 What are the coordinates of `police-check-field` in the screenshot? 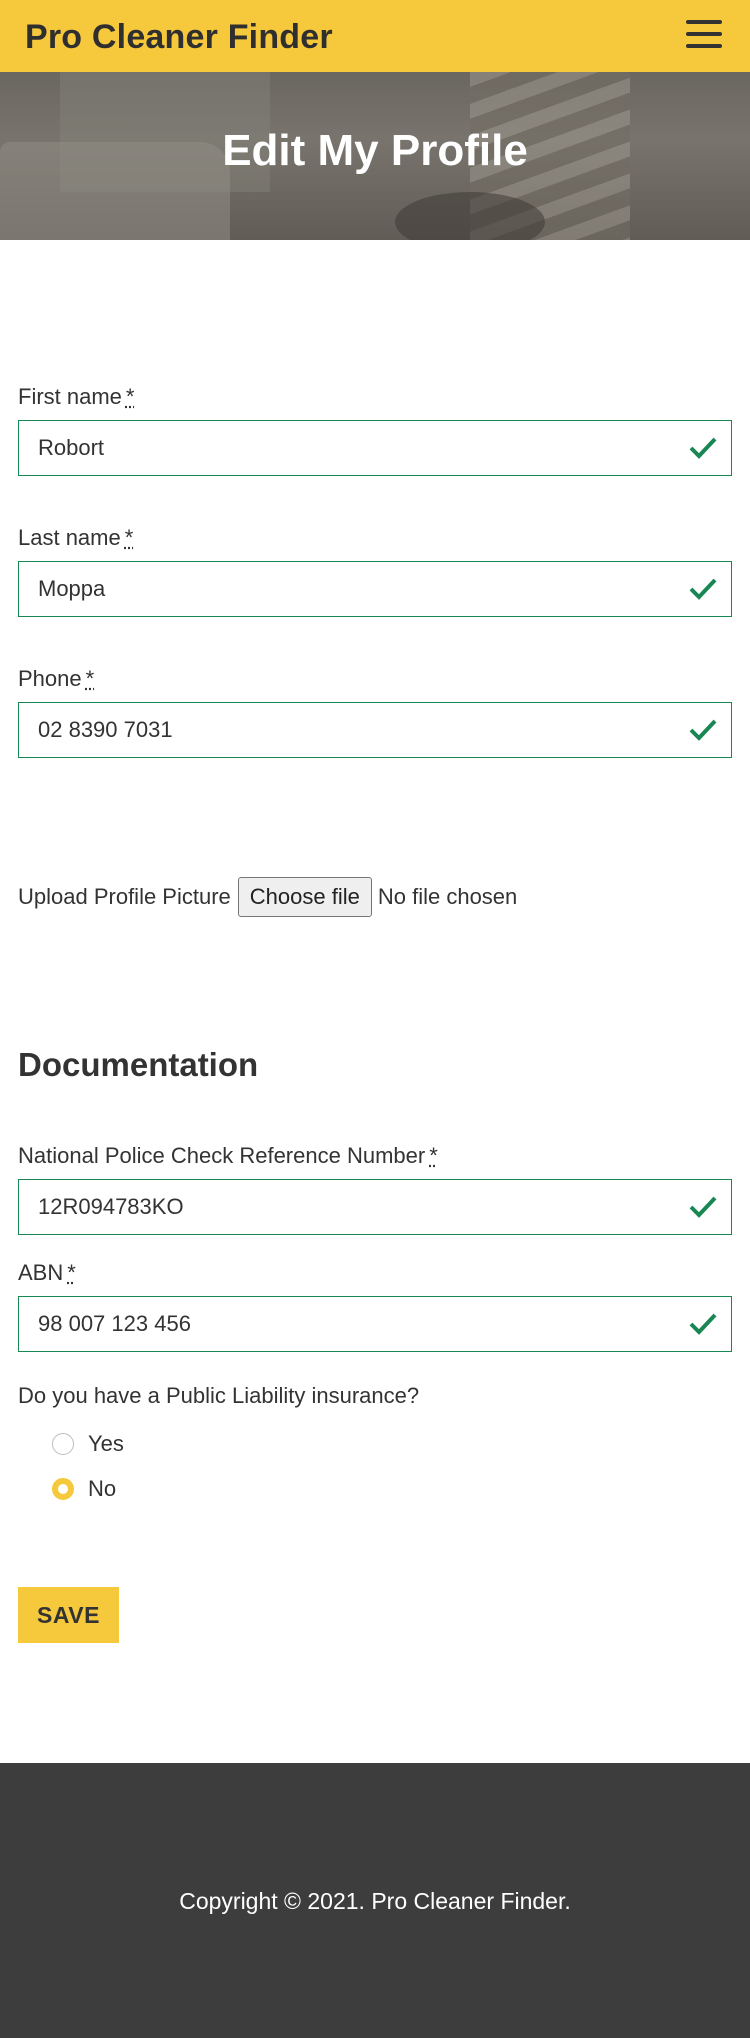 It's located at (375, 1207).